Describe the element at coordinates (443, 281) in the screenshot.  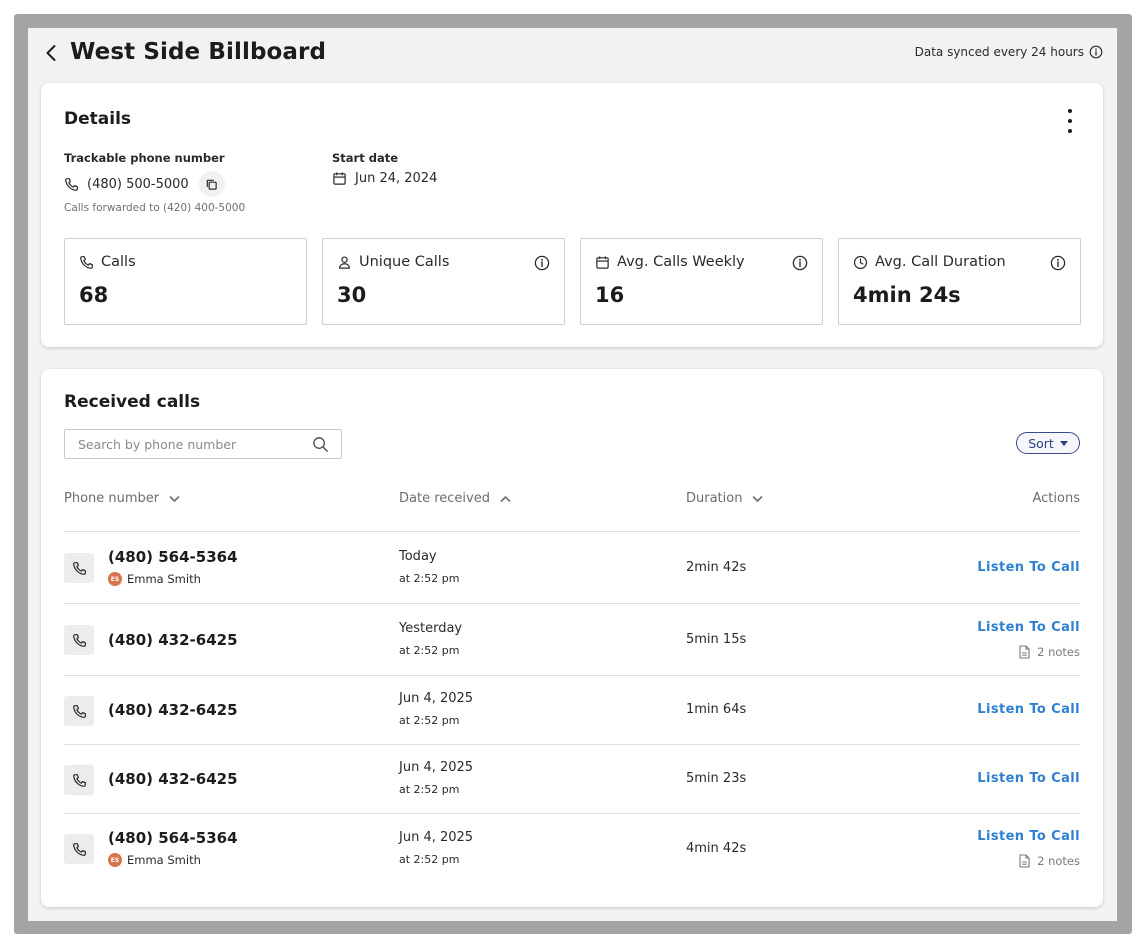
I see `stat-unique-calls: Unique Calls 30` at that location.